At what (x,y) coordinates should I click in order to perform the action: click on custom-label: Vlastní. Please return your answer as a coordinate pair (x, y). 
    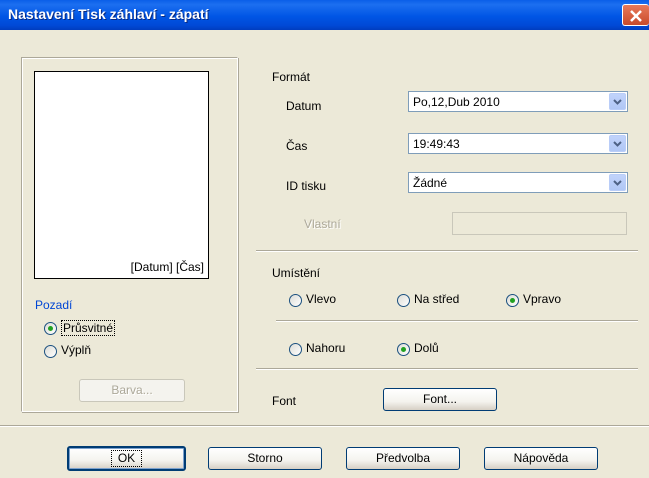
    Looking at the image, I should click on (322, 224).